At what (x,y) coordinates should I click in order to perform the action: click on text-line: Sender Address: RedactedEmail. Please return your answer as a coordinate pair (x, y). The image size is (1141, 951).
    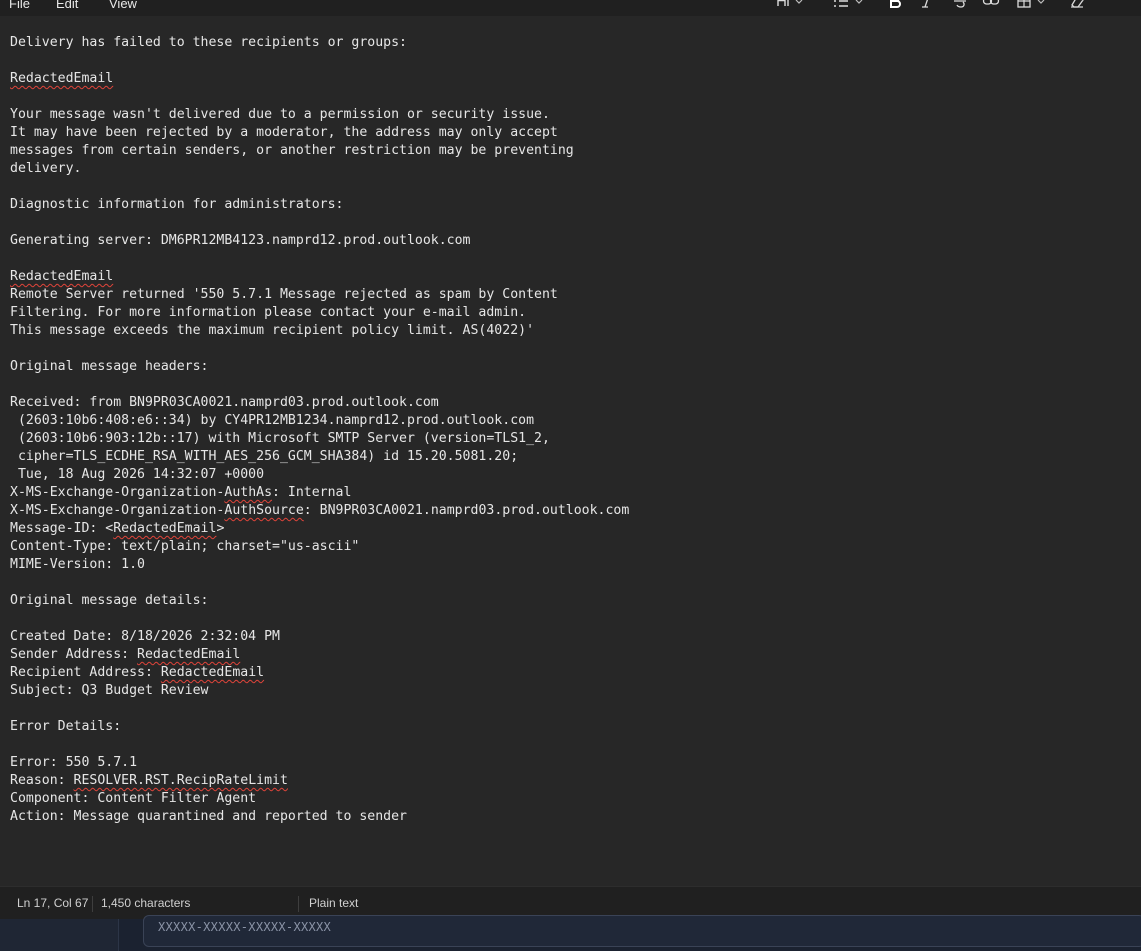
    Looking at the image, I should click on (319, 655).